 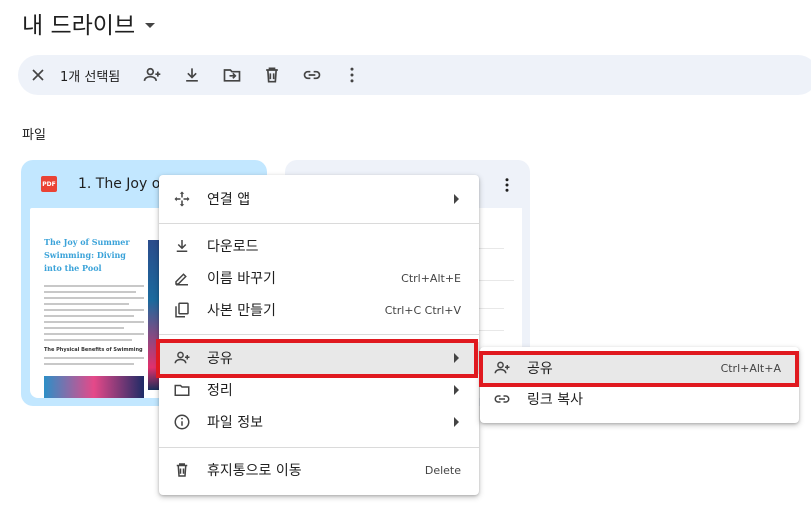 What do you see at coordinates (93, 350) in the screenshot?
I see `thumbnail-subheading: The Physical Benefits of Swimming` at bounding box center [93, 350].